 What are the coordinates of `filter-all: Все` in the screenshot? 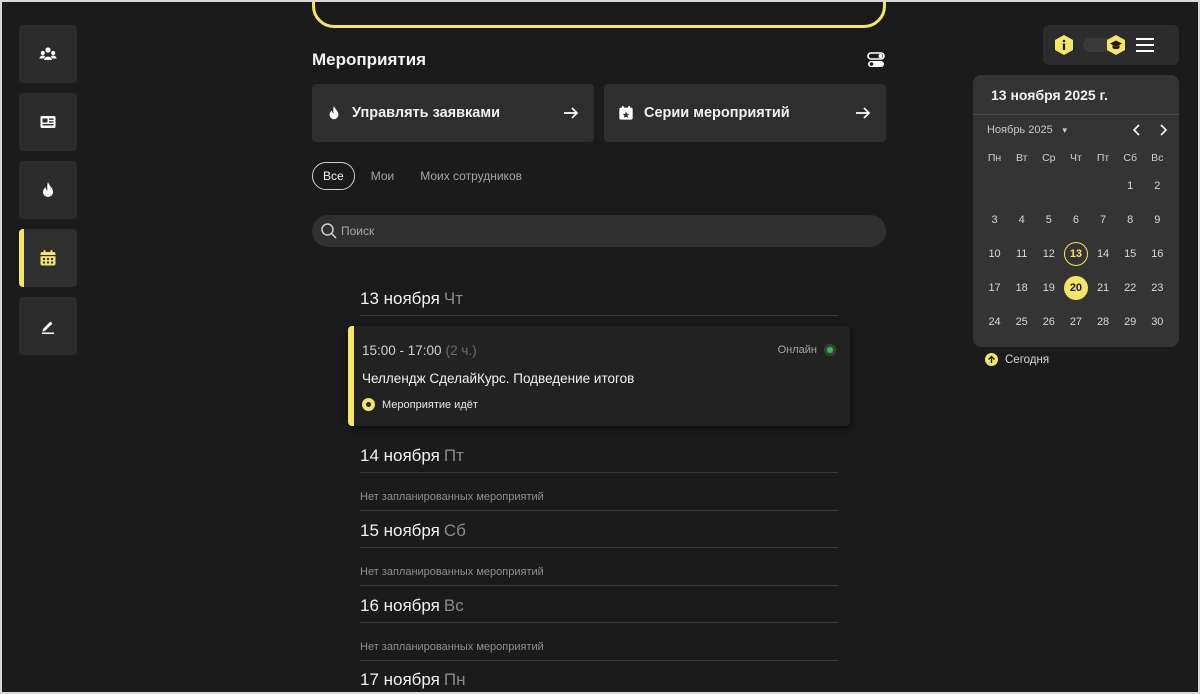 It's located at (333, 176).